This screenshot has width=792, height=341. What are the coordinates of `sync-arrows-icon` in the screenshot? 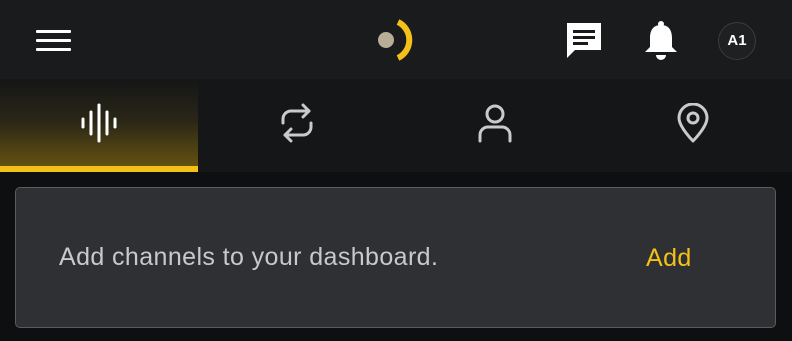 It's located at (297, 123).